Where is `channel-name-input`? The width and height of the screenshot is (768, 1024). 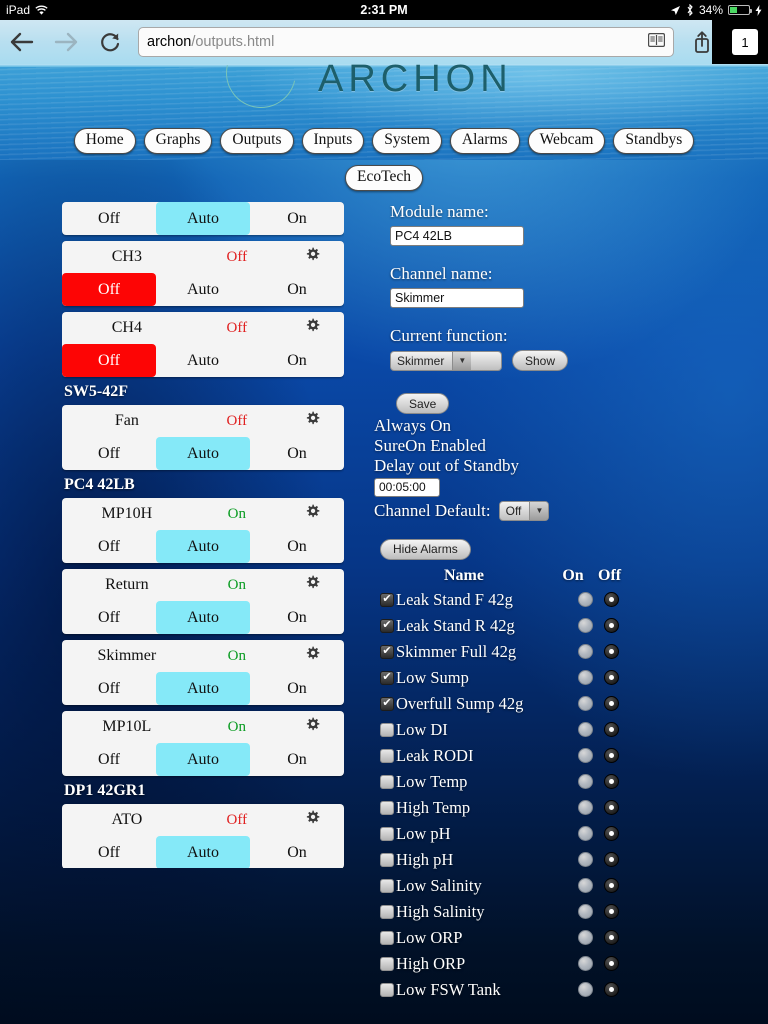 channel-name-input is located at coordinates (457, 298).